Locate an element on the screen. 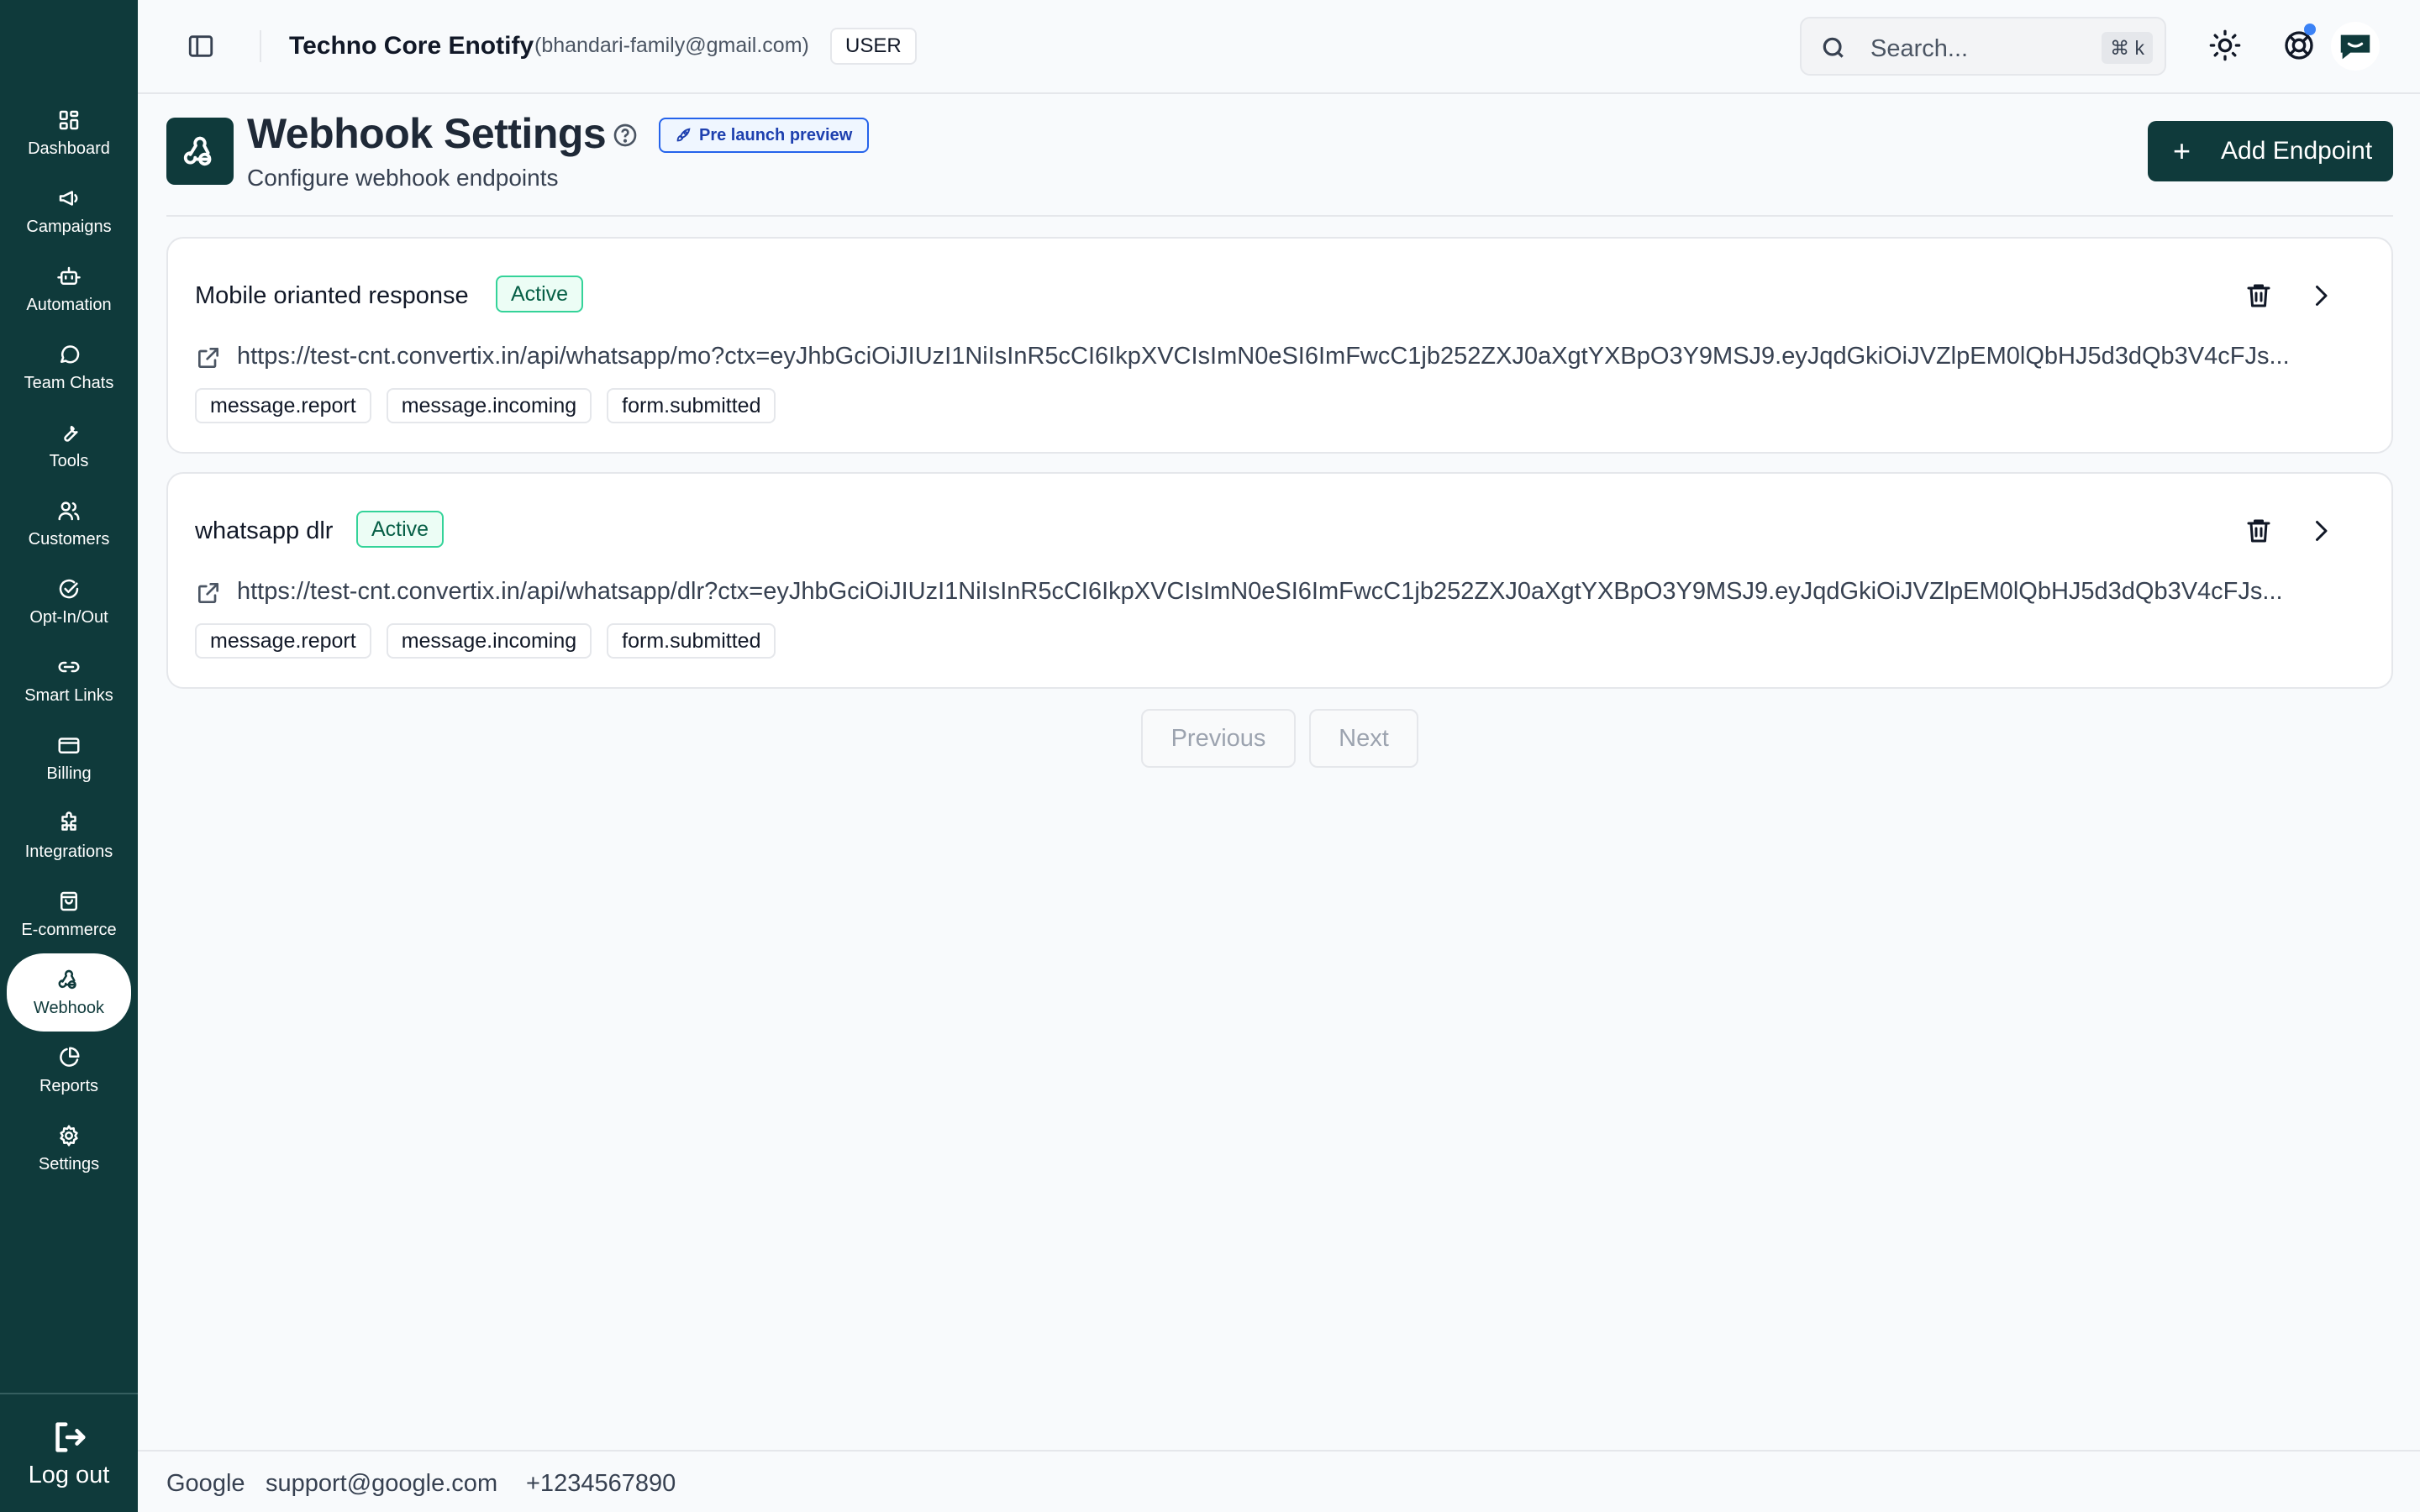  header-divider is located at coordinates (261, 46).